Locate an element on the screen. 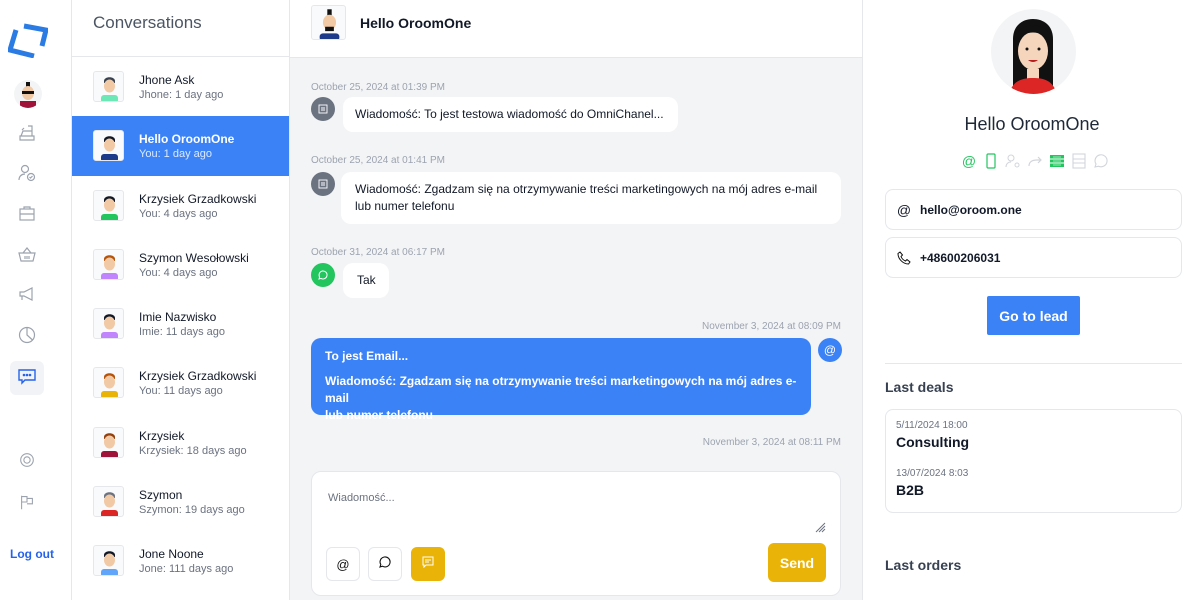  app-logo is located at coordinates (28, 40).